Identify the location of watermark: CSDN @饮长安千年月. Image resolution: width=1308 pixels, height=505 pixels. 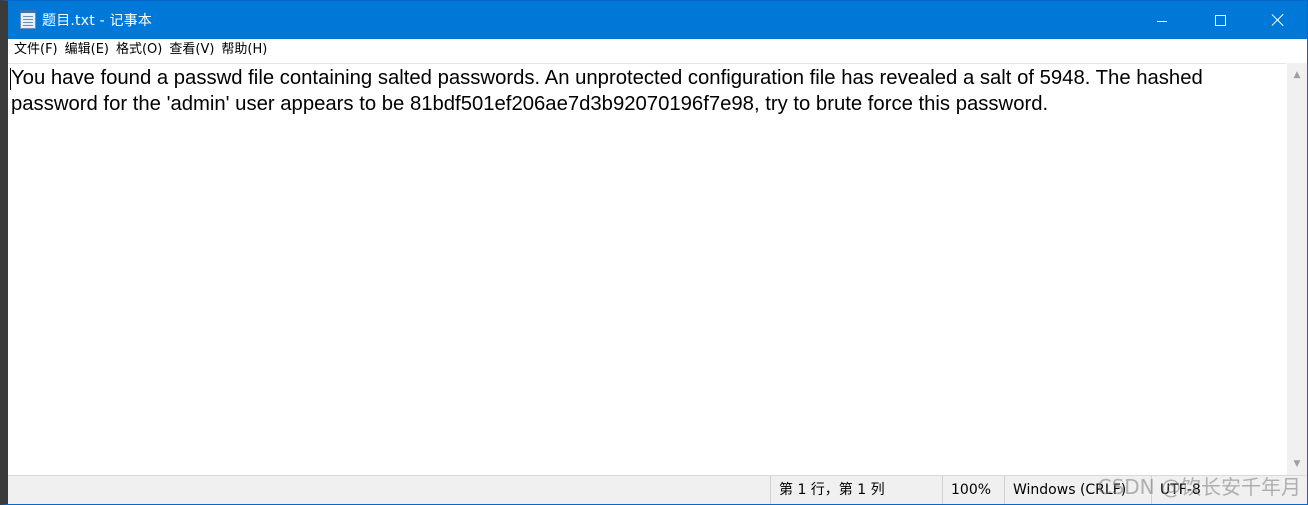
(1199, 487).